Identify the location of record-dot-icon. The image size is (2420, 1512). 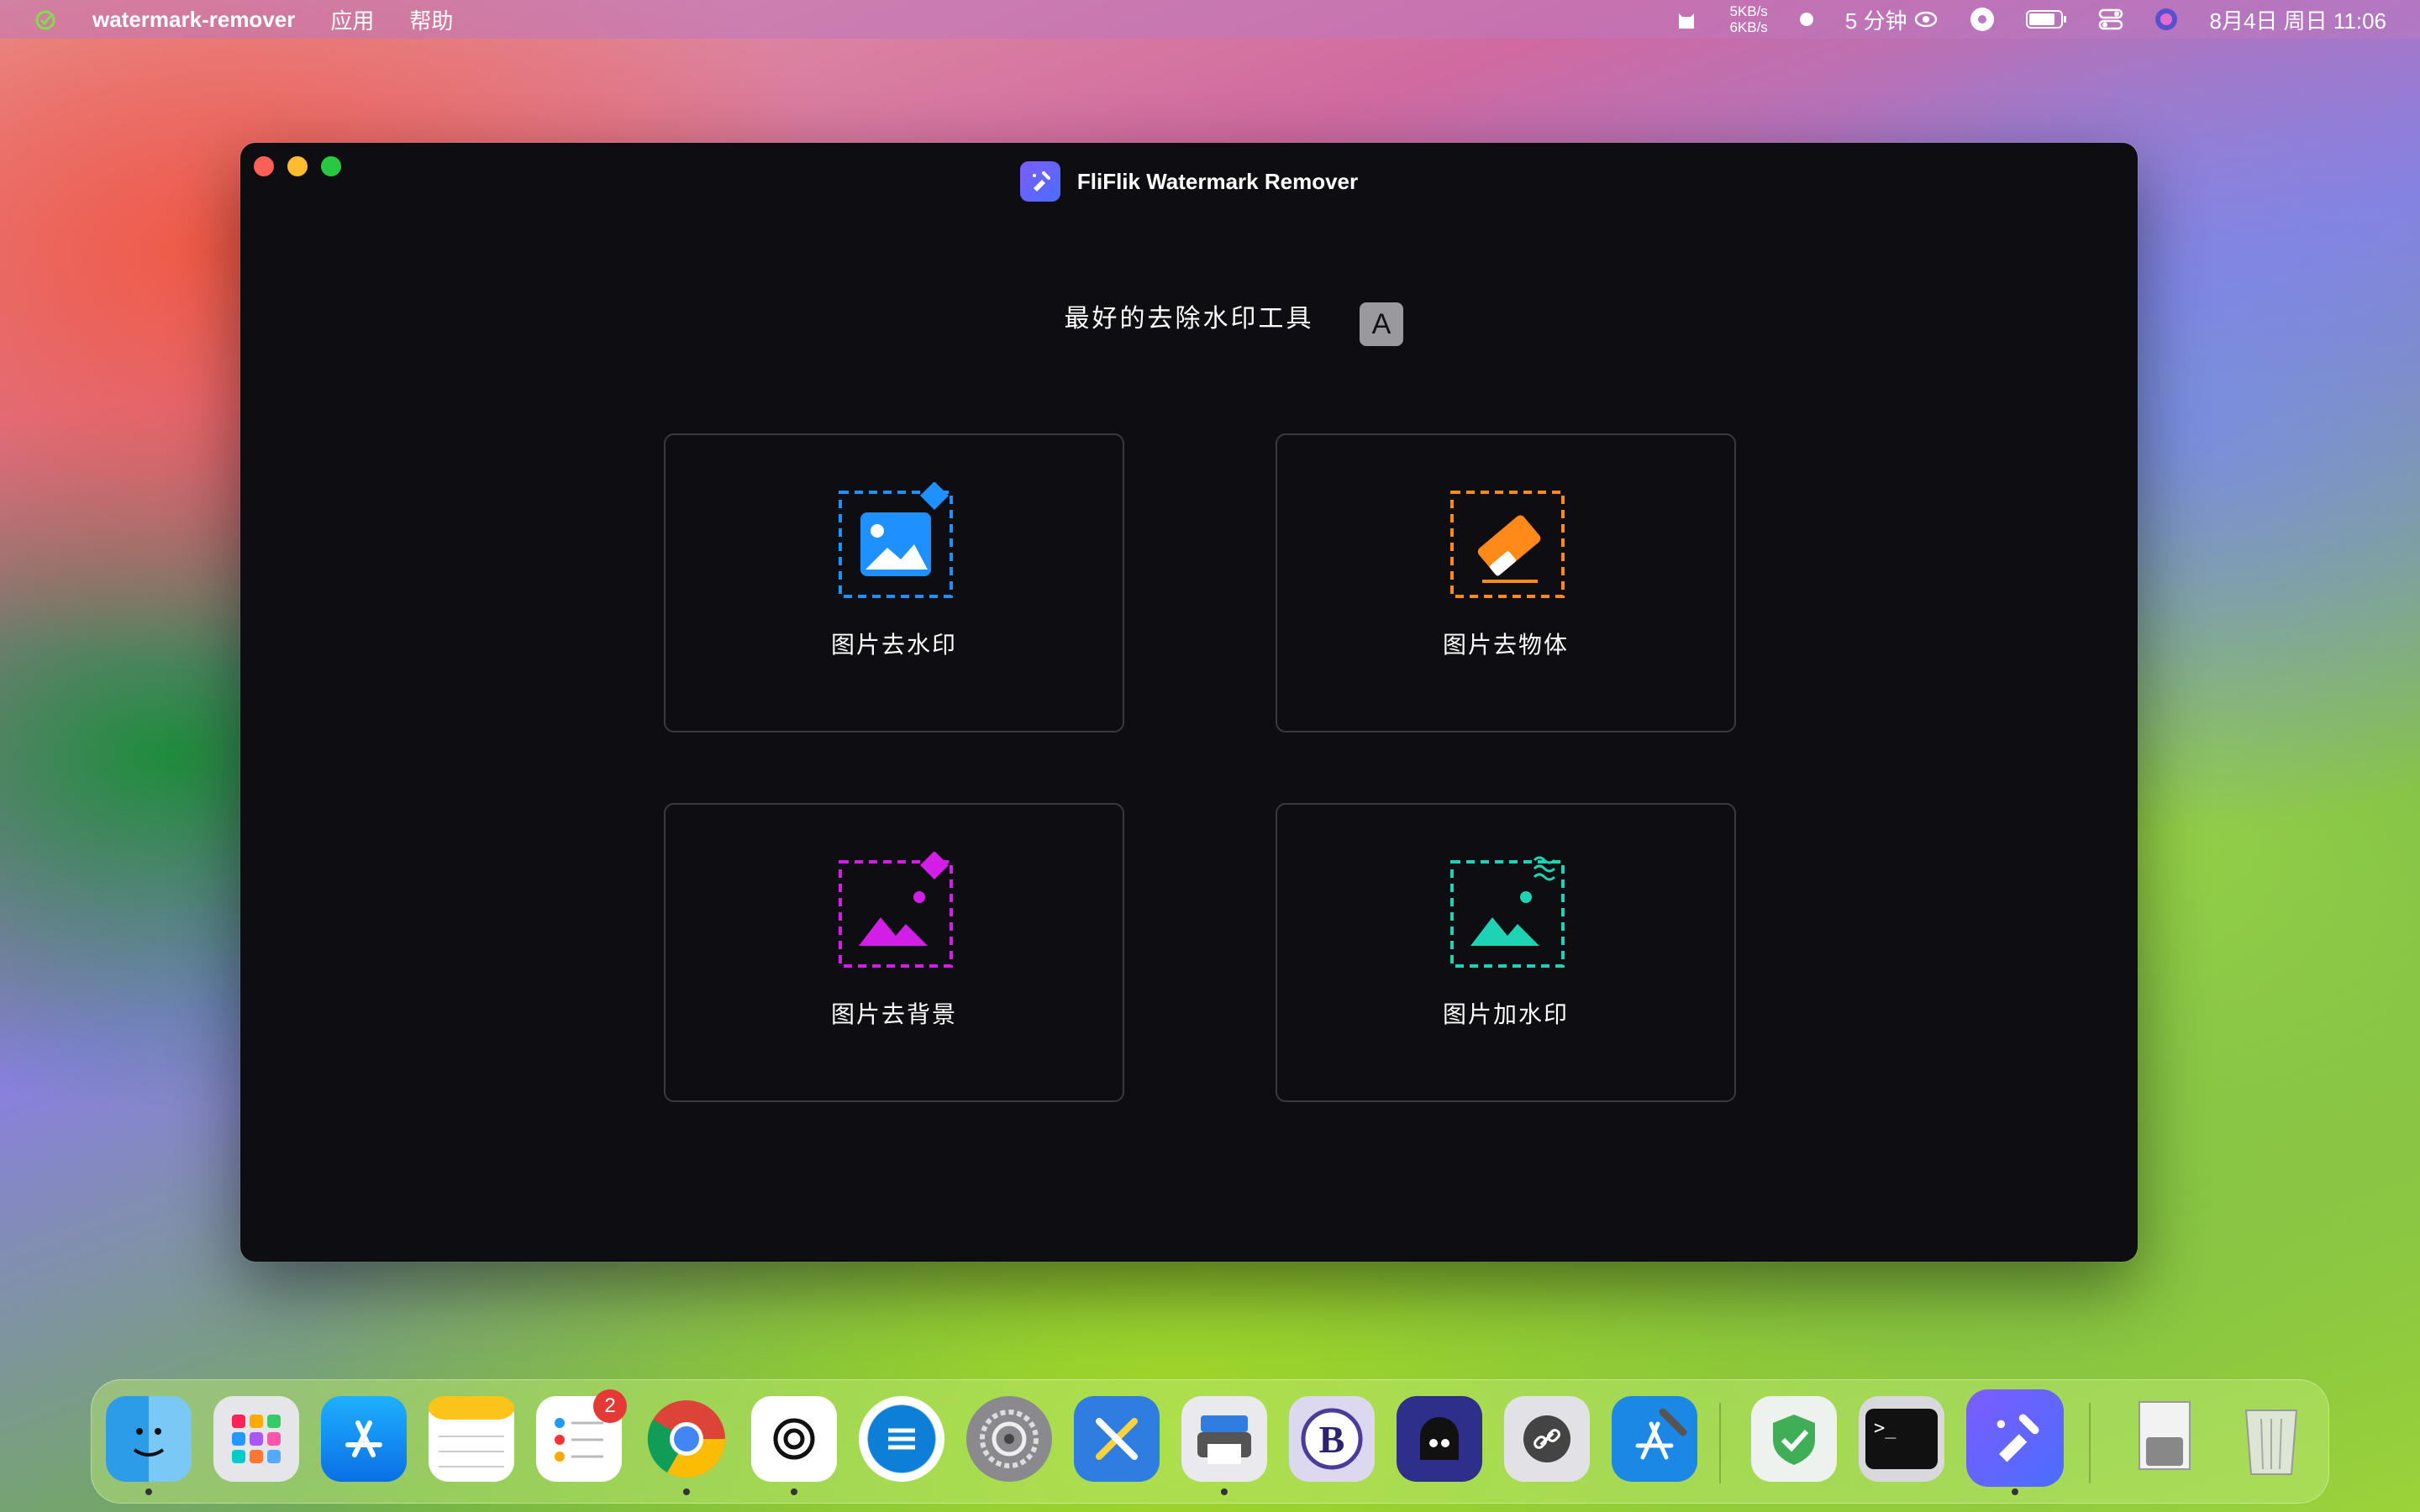
(1806, 19).